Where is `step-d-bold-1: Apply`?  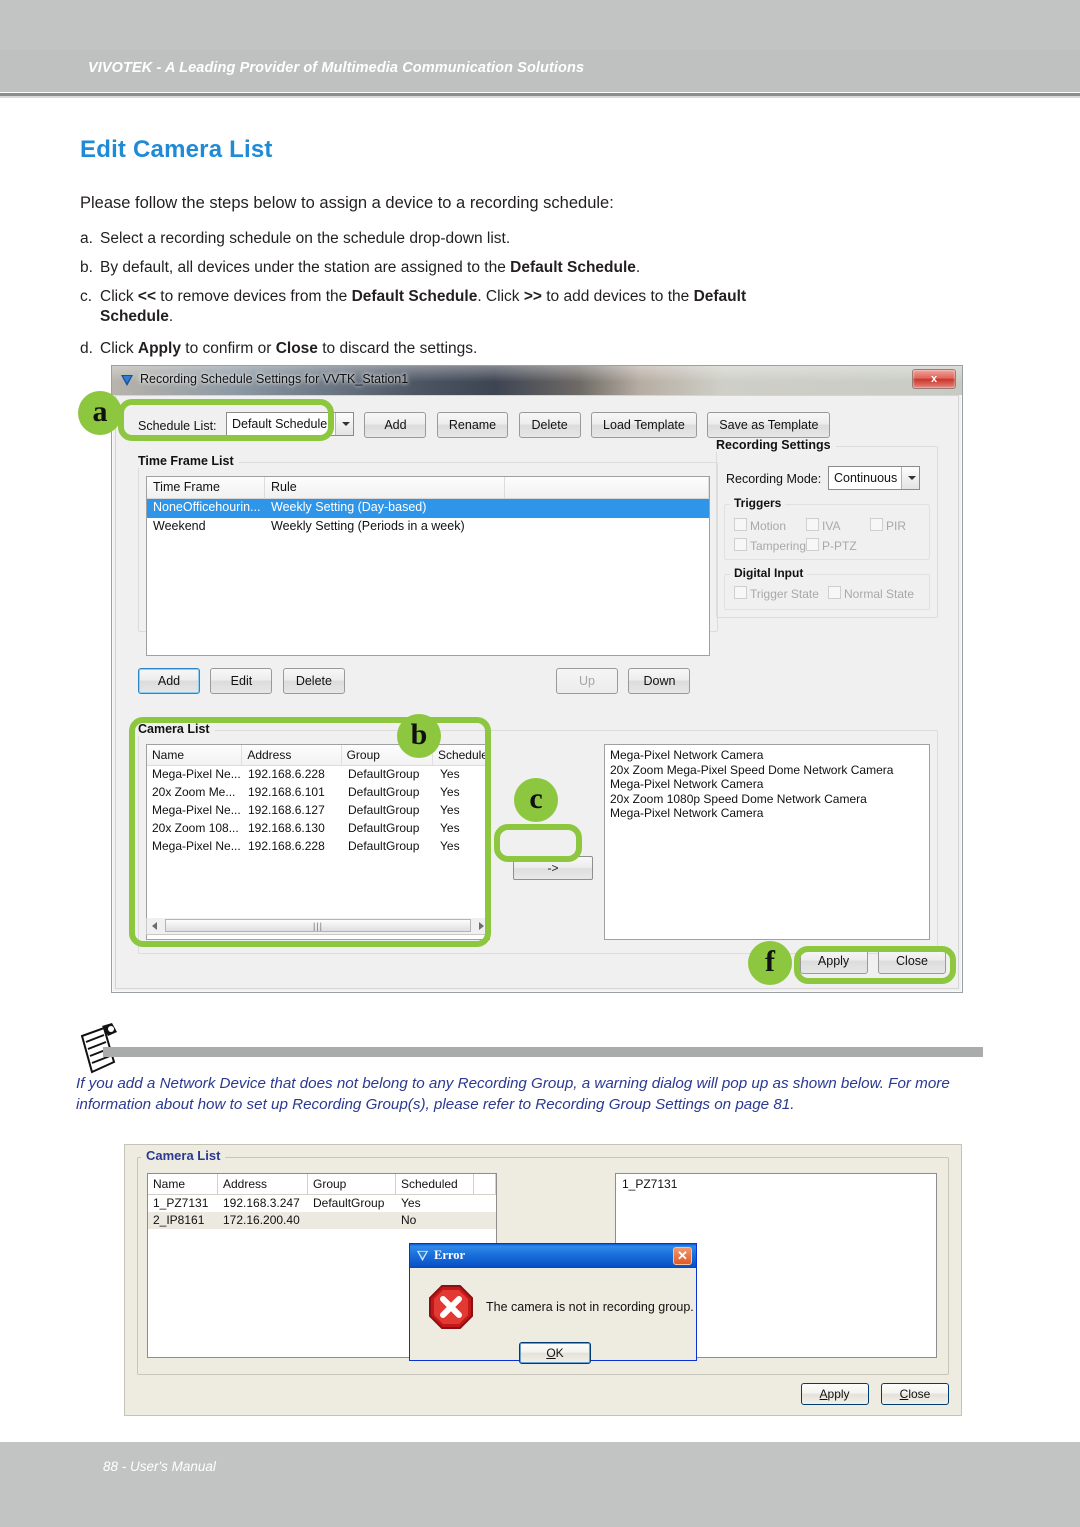
step-d-bold-1: Apply is located at coordinates (159, 348).